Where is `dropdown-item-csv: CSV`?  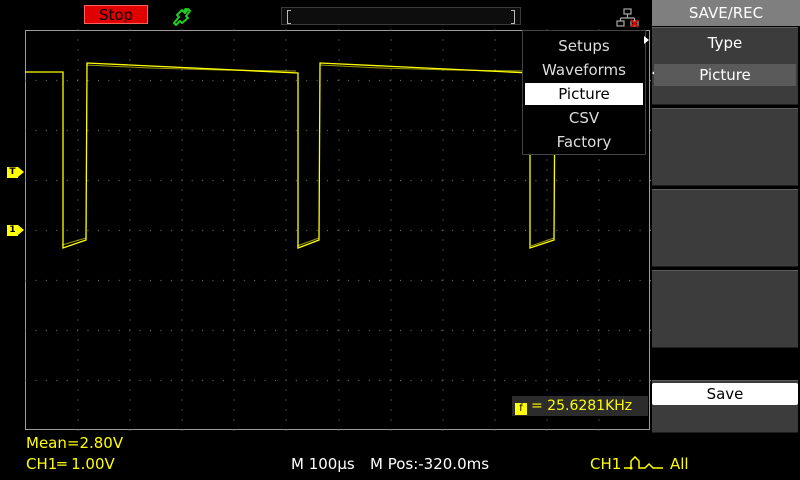
dropdown-item-csv: CSV is located at coordinates (584, 118).